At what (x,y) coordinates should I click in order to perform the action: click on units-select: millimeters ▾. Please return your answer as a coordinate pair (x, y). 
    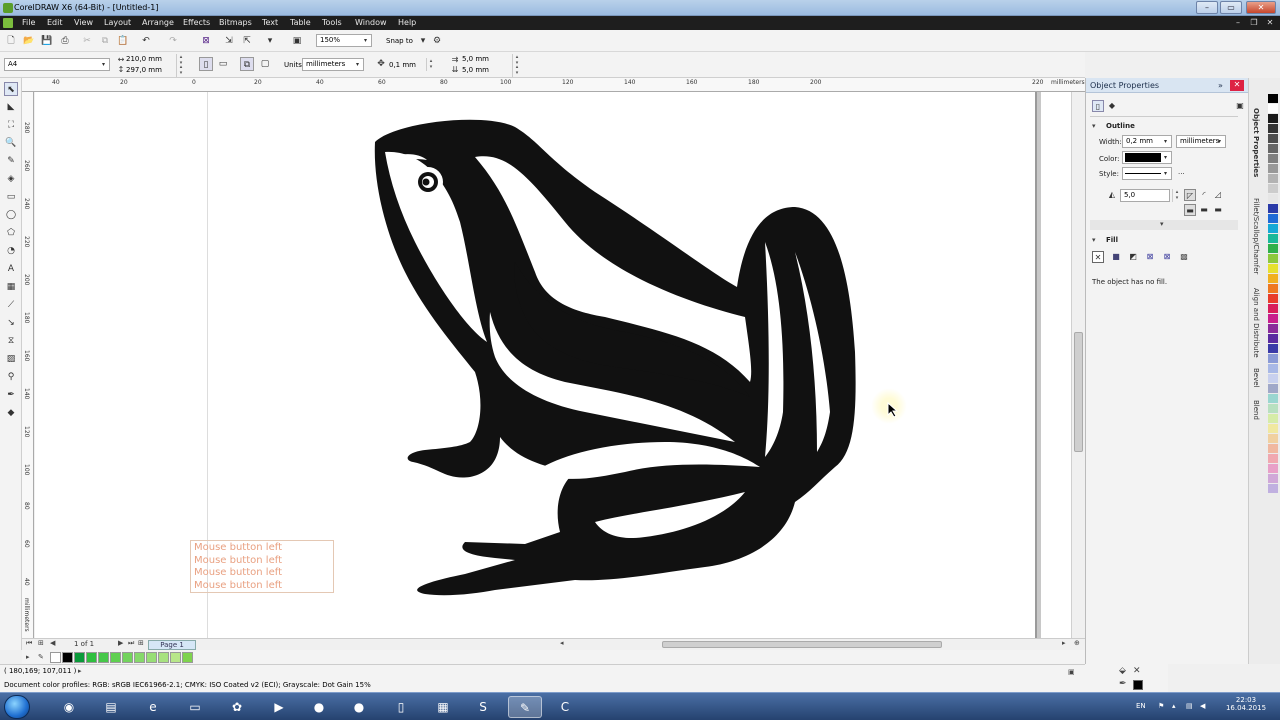
    Looking at the image, I should click on (333, 64).